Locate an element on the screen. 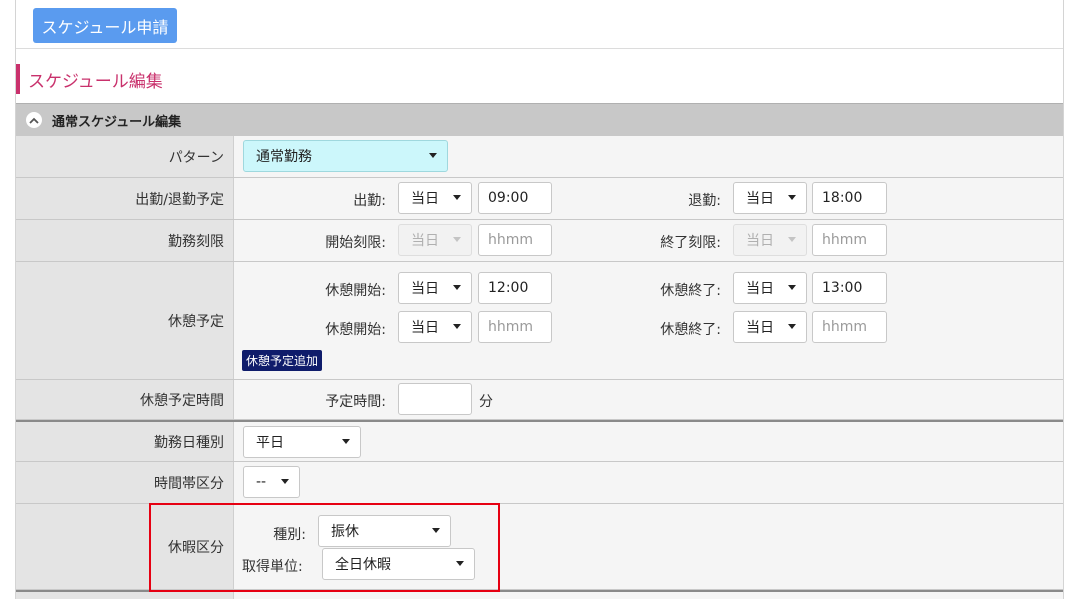 This screenshot has height=599, width=1076. top-toolbar: スケジュール申請 is located at coordinates (539, 24).